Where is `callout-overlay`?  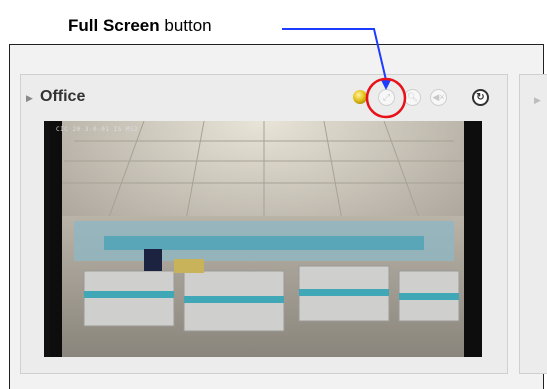 callout-overlay is located at coordinates (344, 73).